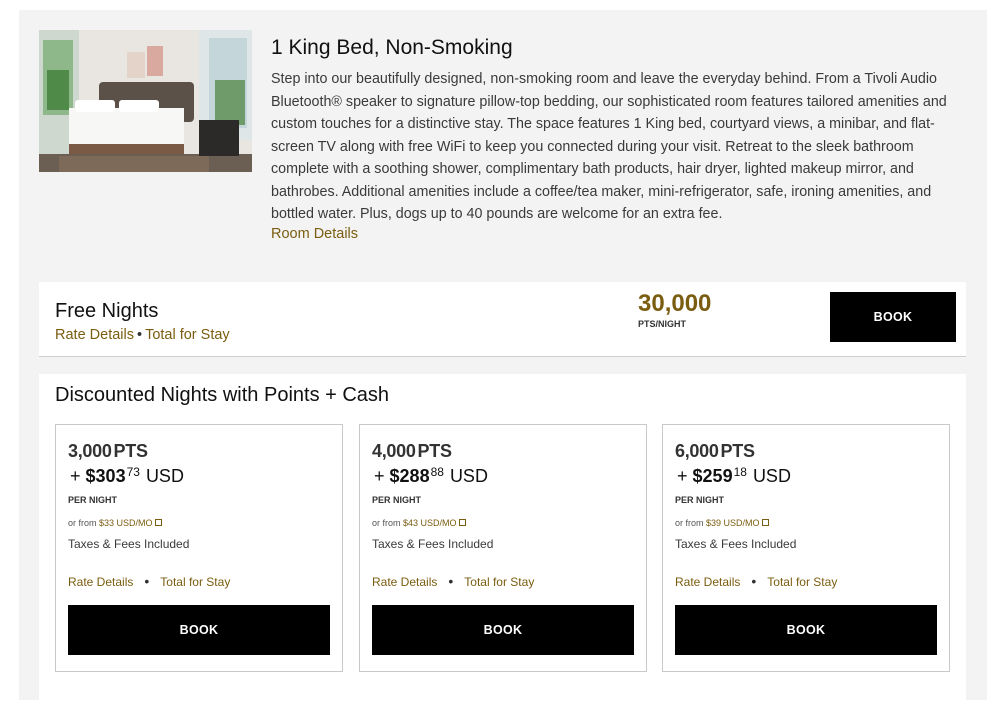 The image size is (1006, 704). Describe the element at coordinates (394, 451) in the screenshot. I see `points-value: 4,000` at that location.